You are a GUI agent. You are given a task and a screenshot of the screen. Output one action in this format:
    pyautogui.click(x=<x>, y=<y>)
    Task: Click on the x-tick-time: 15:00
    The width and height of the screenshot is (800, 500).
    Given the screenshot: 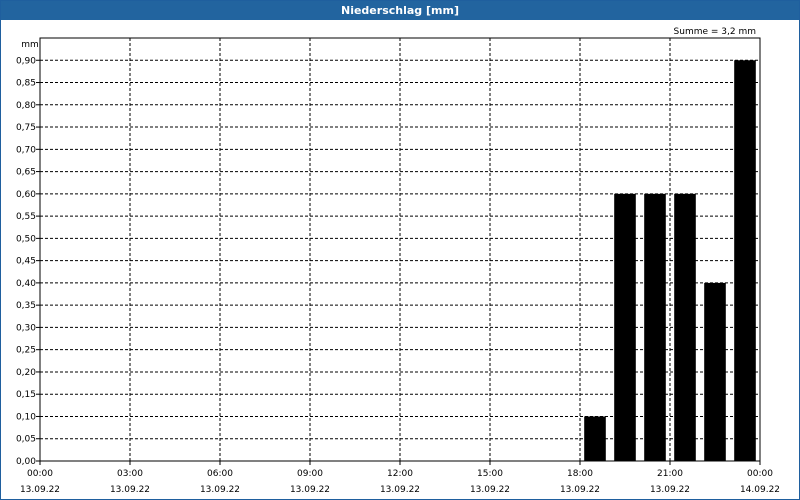 What is the action you would take?
    pyautogui.click(x=490, y=474)
    